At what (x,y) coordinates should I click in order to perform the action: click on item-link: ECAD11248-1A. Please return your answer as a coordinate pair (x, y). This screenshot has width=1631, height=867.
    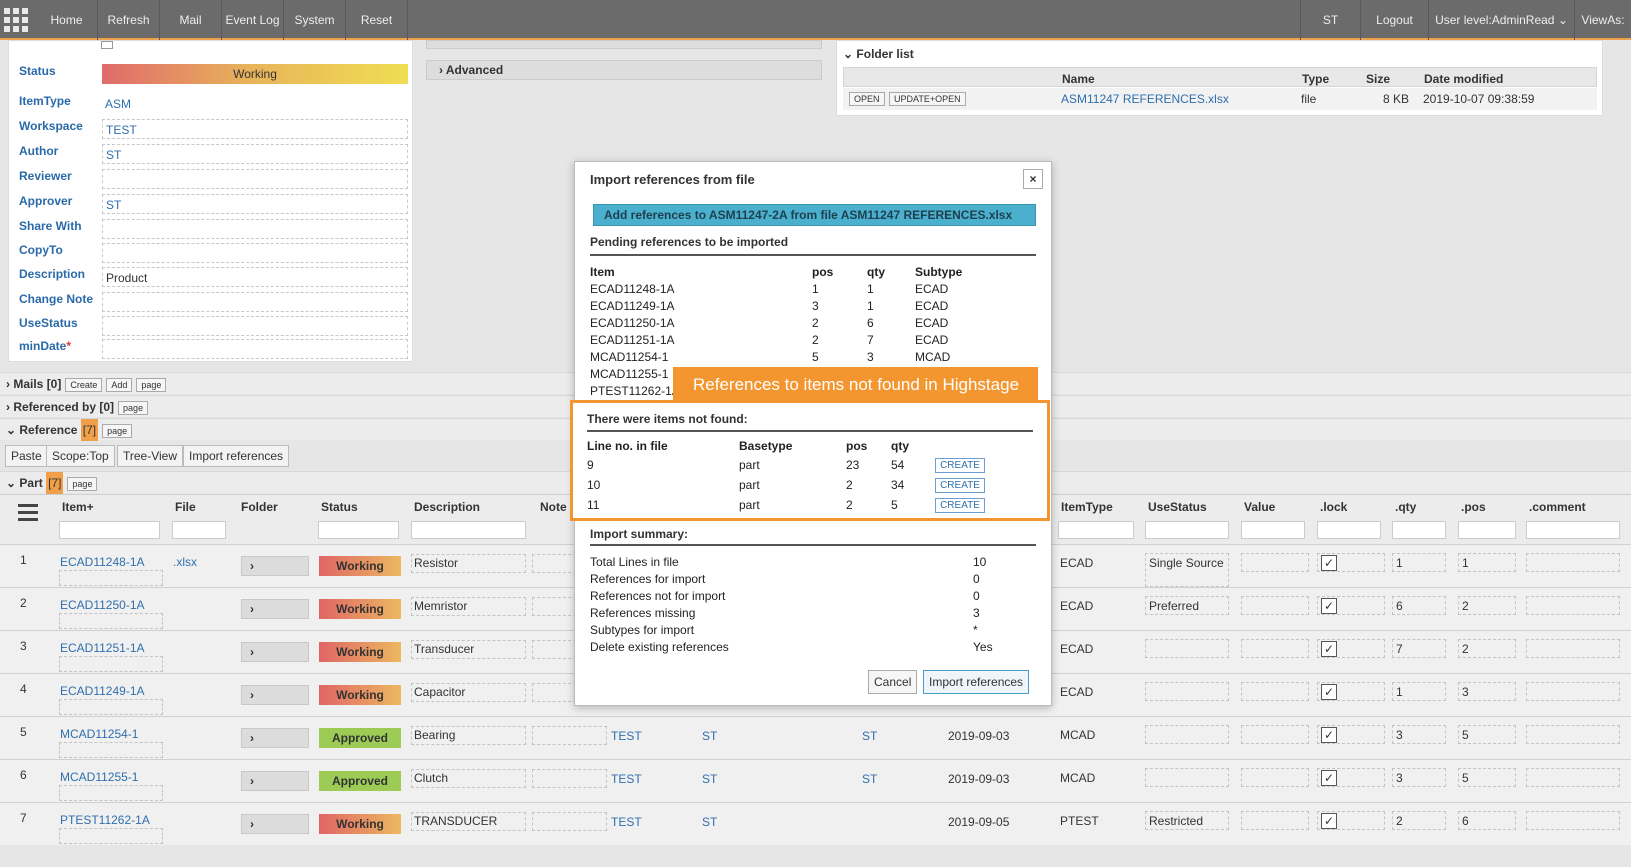
    Looking at the image, I should click on (102, 562).